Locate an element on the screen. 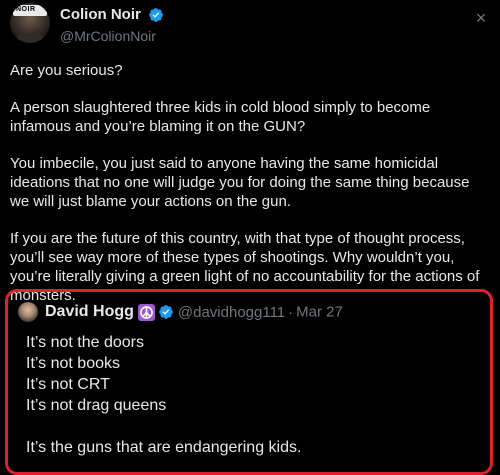 The width and height of the screenshot is (500, 475). author-display-name: Colion Noir is located at coordinates (100, 14).